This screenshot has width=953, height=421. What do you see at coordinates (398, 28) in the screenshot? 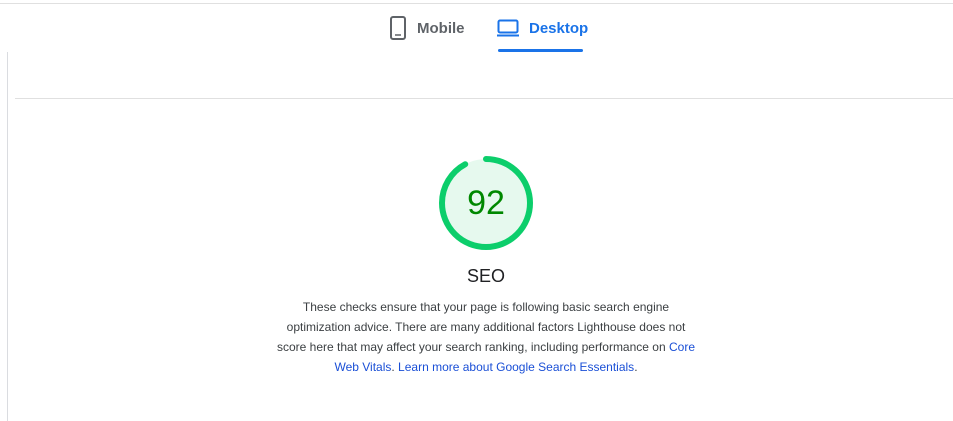
I see `phone-icon` at bounding box center [398, 28].